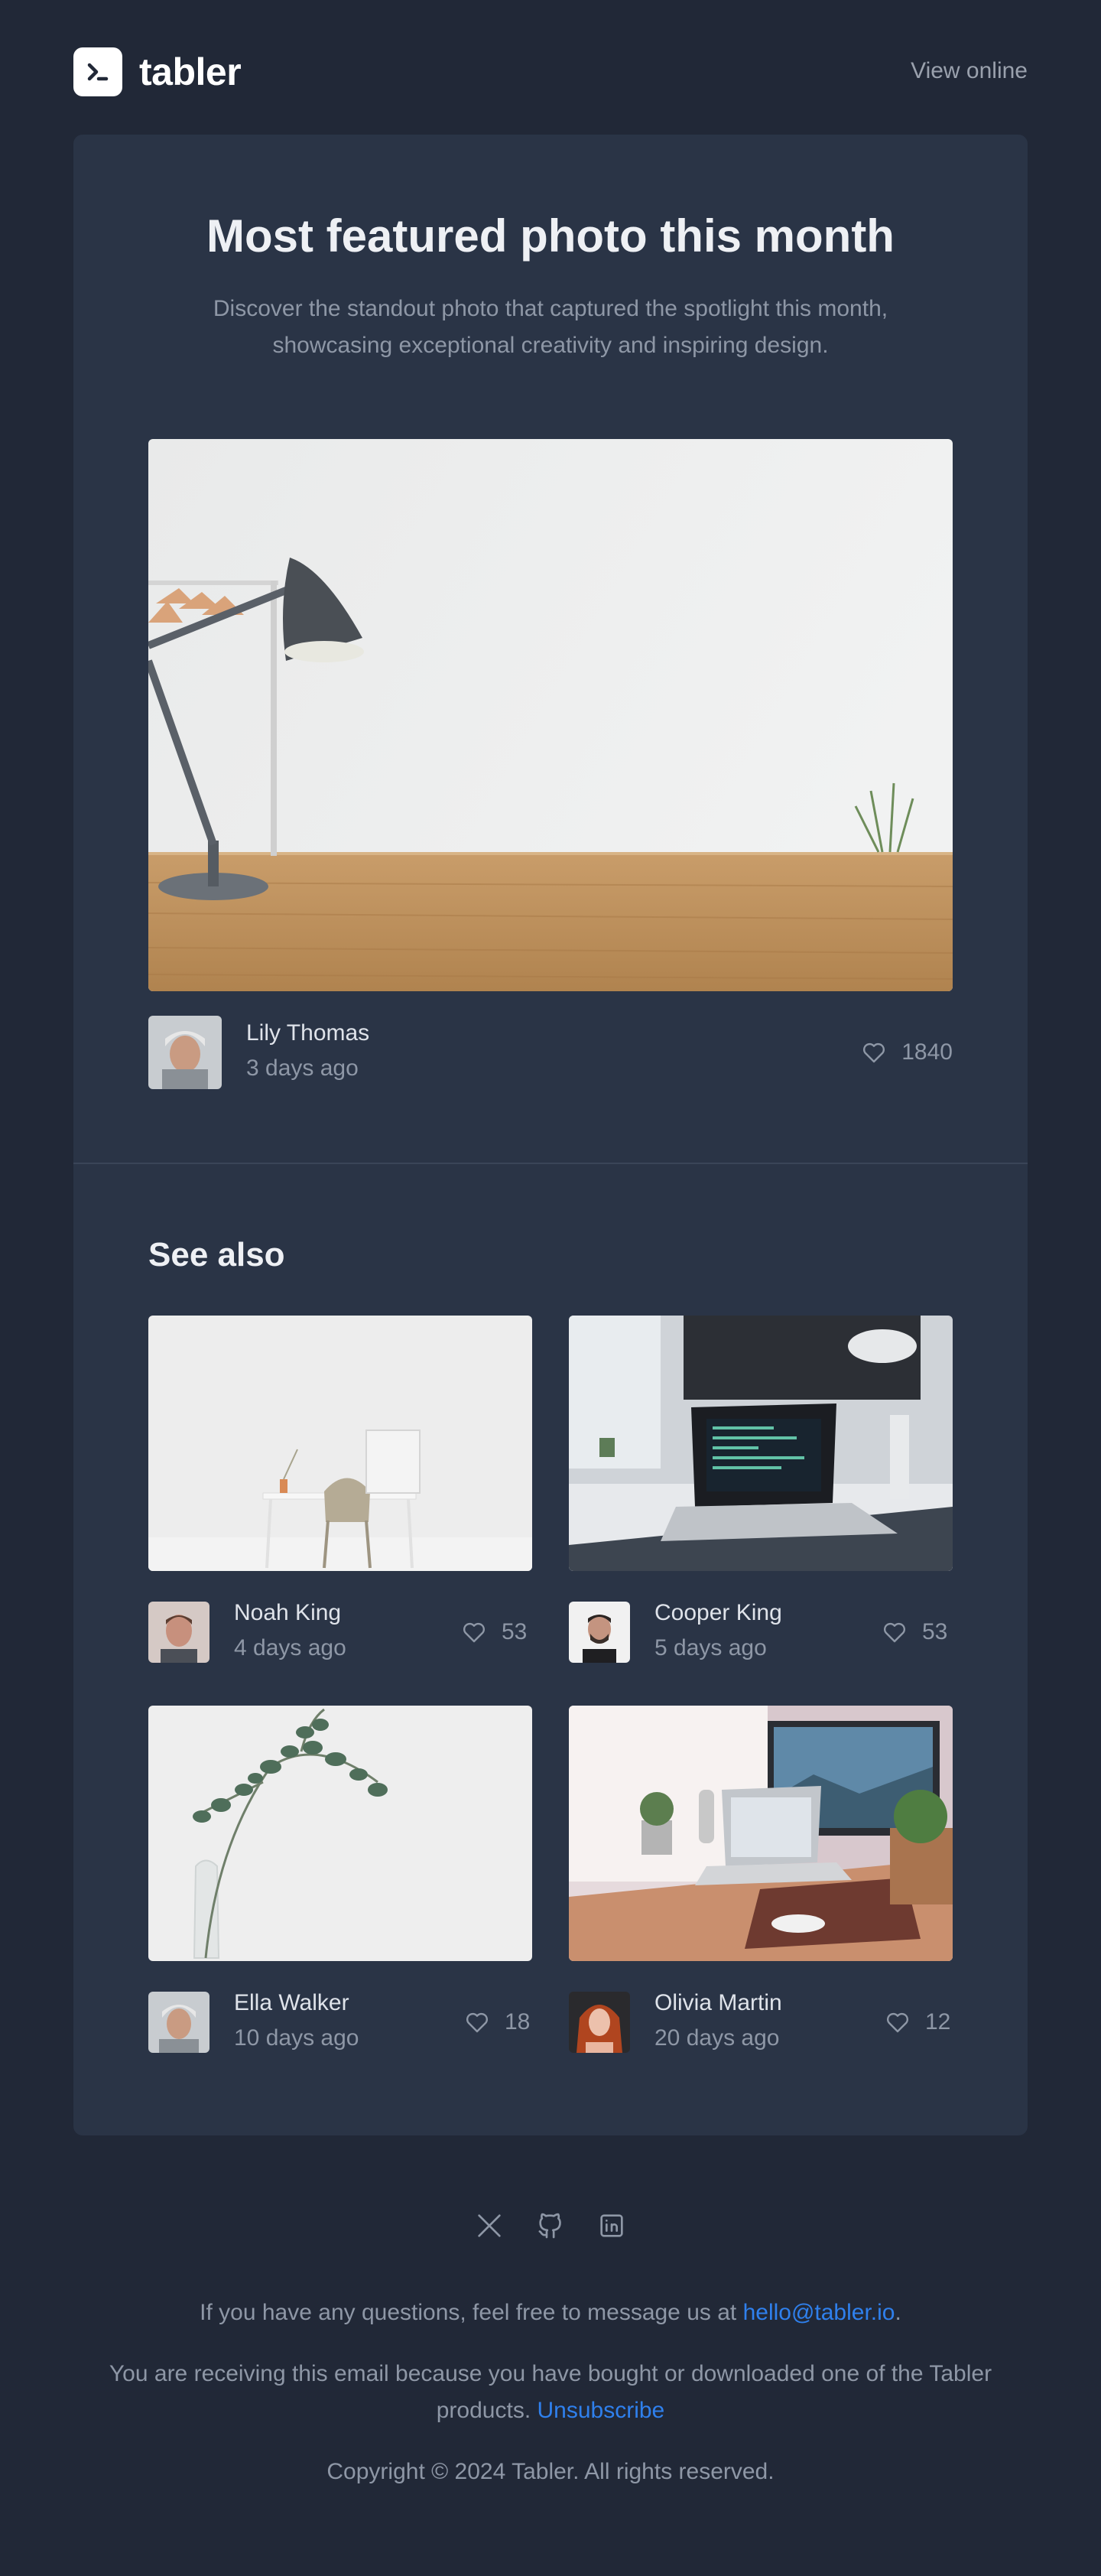 This screenshot has height=2576, width=1101. I want to click on see-also-likes: 12, so click(917, 2022).